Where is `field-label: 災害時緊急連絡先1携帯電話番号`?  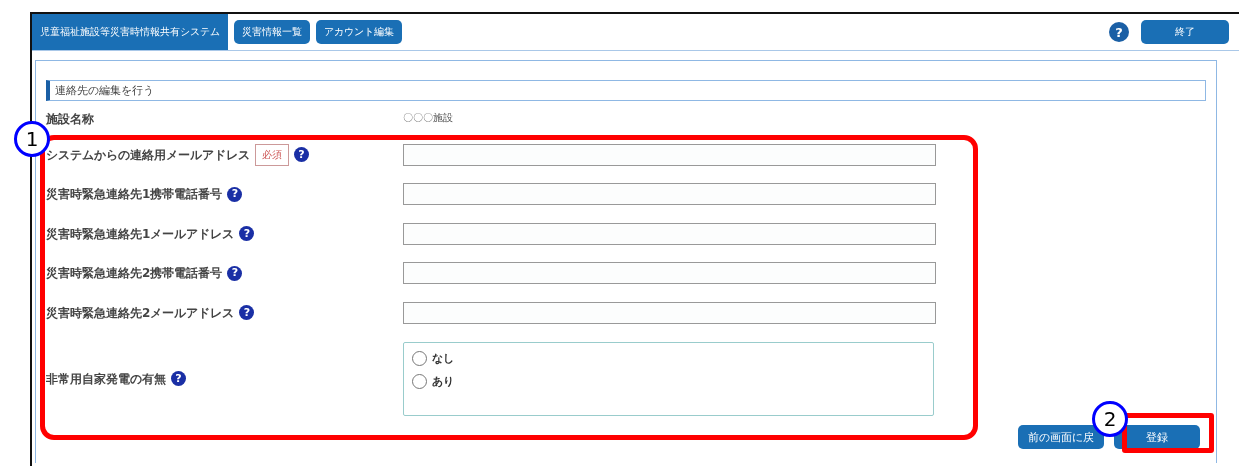
field-label: 災害時緊急連絡先1携帯電話番号 is located at coordinates (134, 194).